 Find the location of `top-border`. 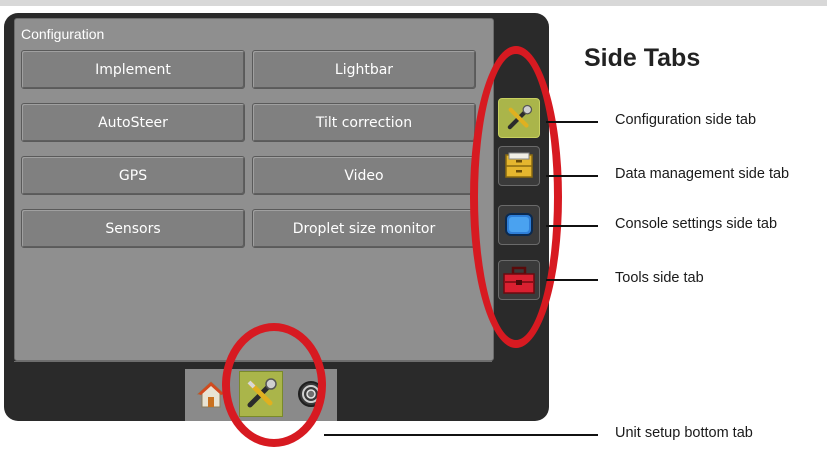

top-border is located at coordinates (413, 3).